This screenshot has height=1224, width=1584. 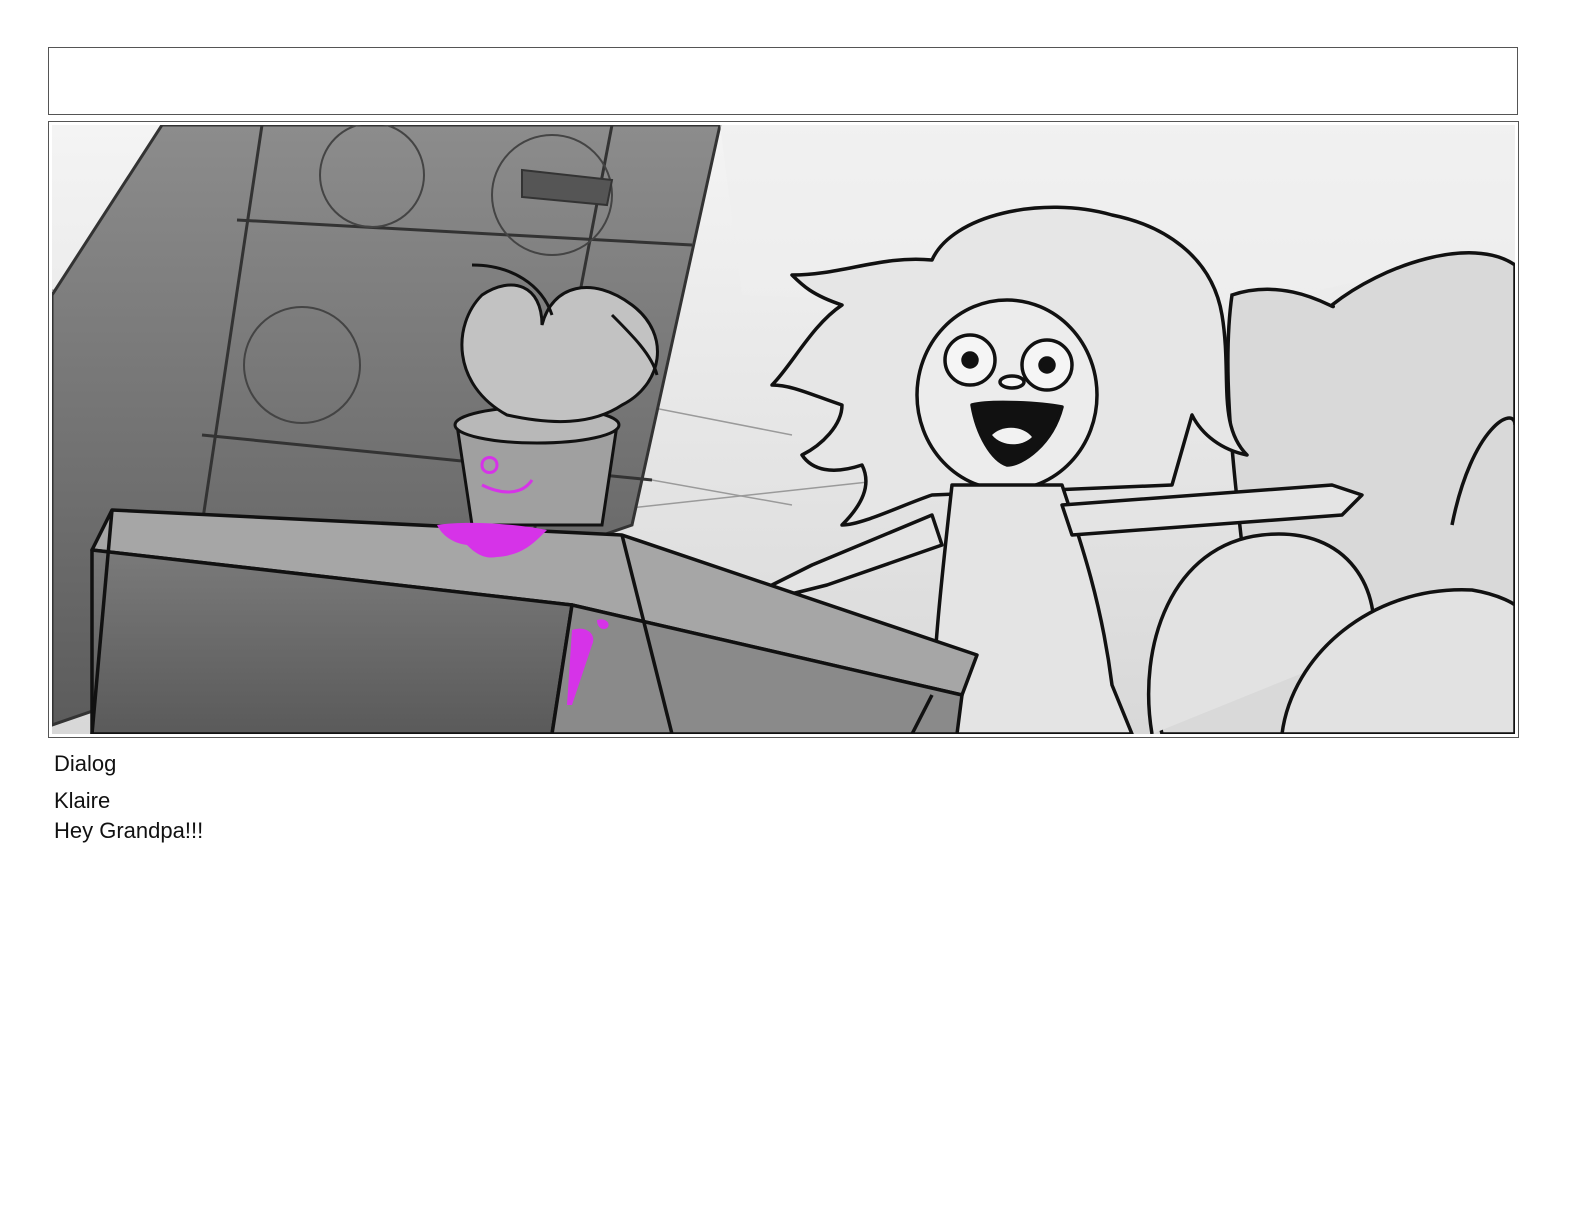 I want to click on dialog-line: Hey Grandpa!!!, so click(x=129, y=830).